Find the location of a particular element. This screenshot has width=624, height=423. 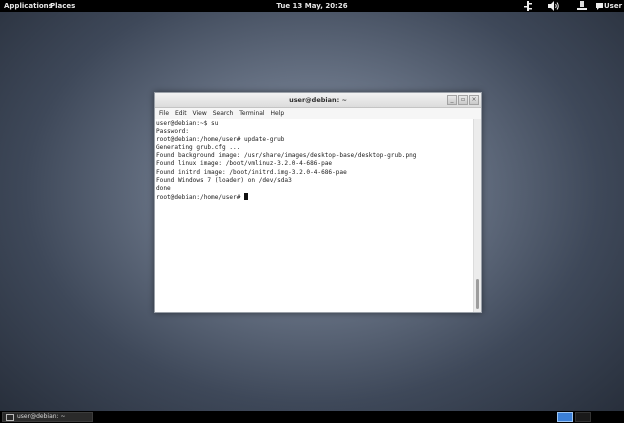

menu-file: File is located at coordinates (164, 113).